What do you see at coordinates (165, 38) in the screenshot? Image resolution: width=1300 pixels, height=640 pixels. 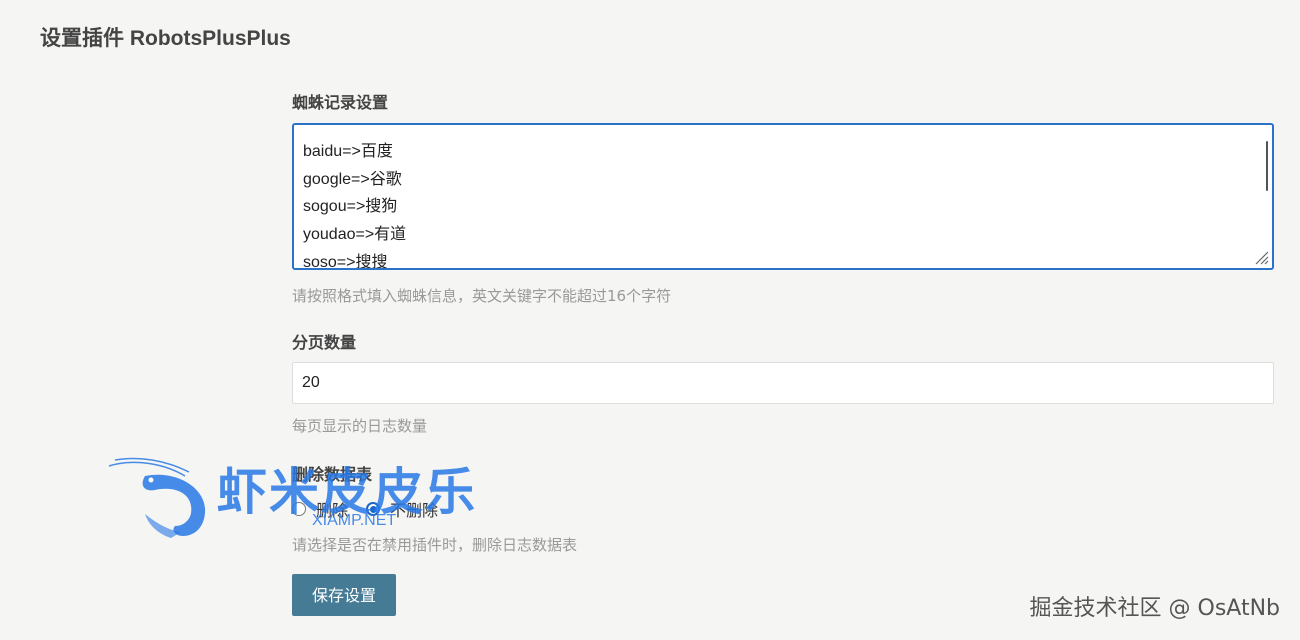 I see `page-title: 设置插件 RobotsPlusPlus` at bounding box center [165, 38].